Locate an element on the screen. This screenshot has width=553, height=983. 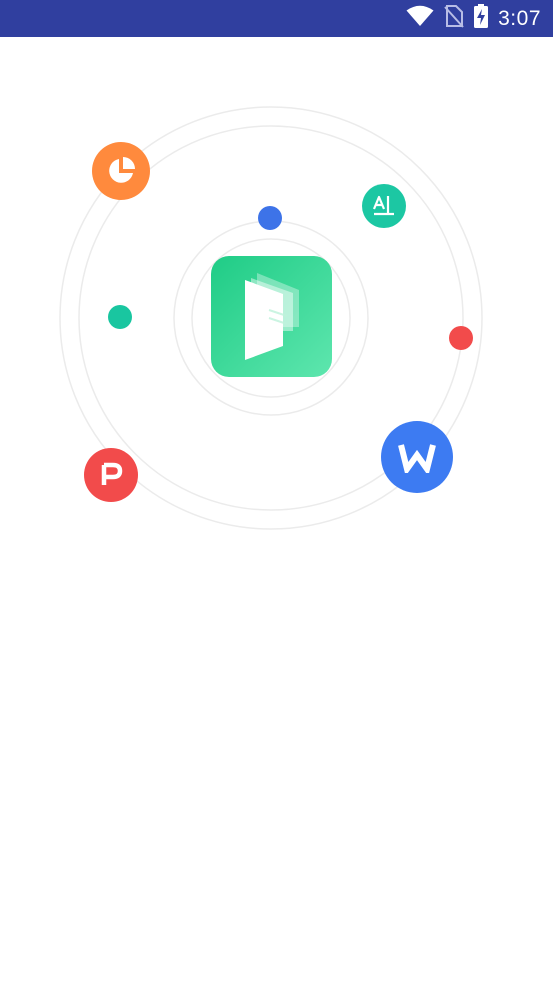
text-translate-icon is located at coordinates (383, 205).